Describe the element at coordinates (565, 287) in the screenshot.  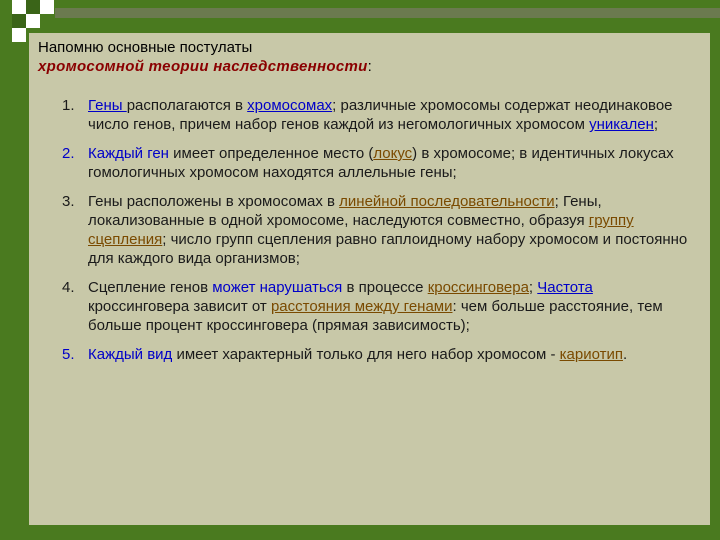
I see `term-frequency: Частота` at that location.